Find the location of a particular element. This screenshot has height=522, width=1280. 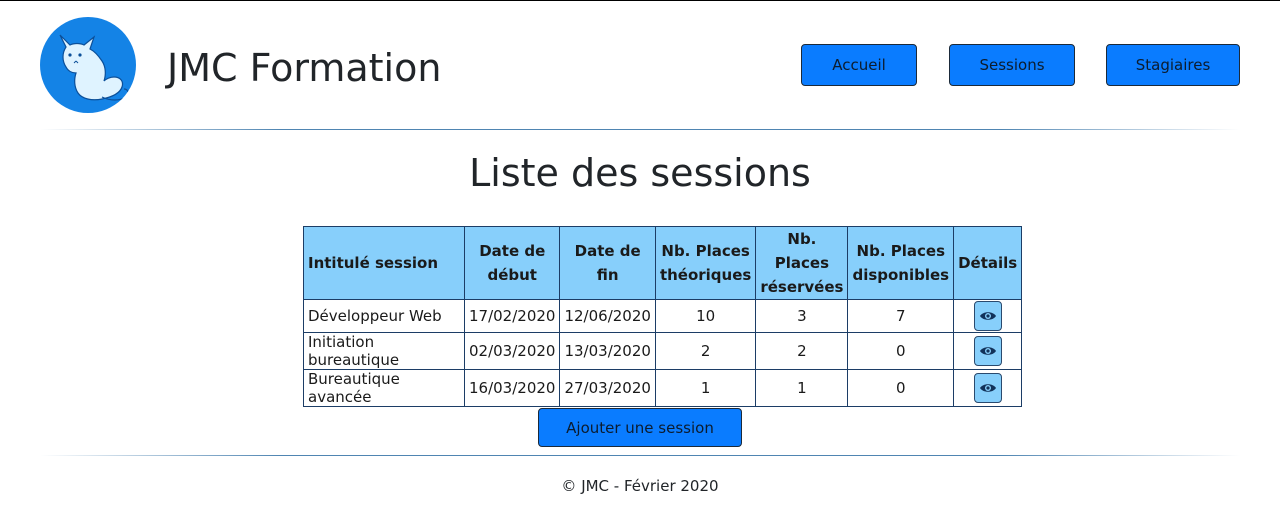

header-res-line1: Nb. Places is located at coordinates (802, 251).